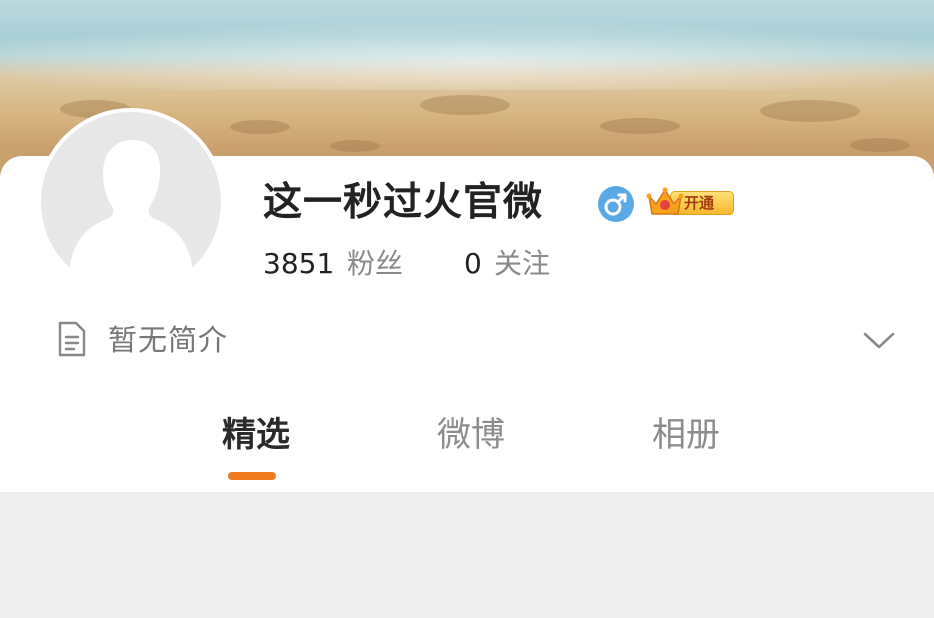 This screenshot has width=934, height=618. What do you see at coordinates (686, 435) in the screenshot?
I see `tab-album: 相册` at bounding box center [686, 435].